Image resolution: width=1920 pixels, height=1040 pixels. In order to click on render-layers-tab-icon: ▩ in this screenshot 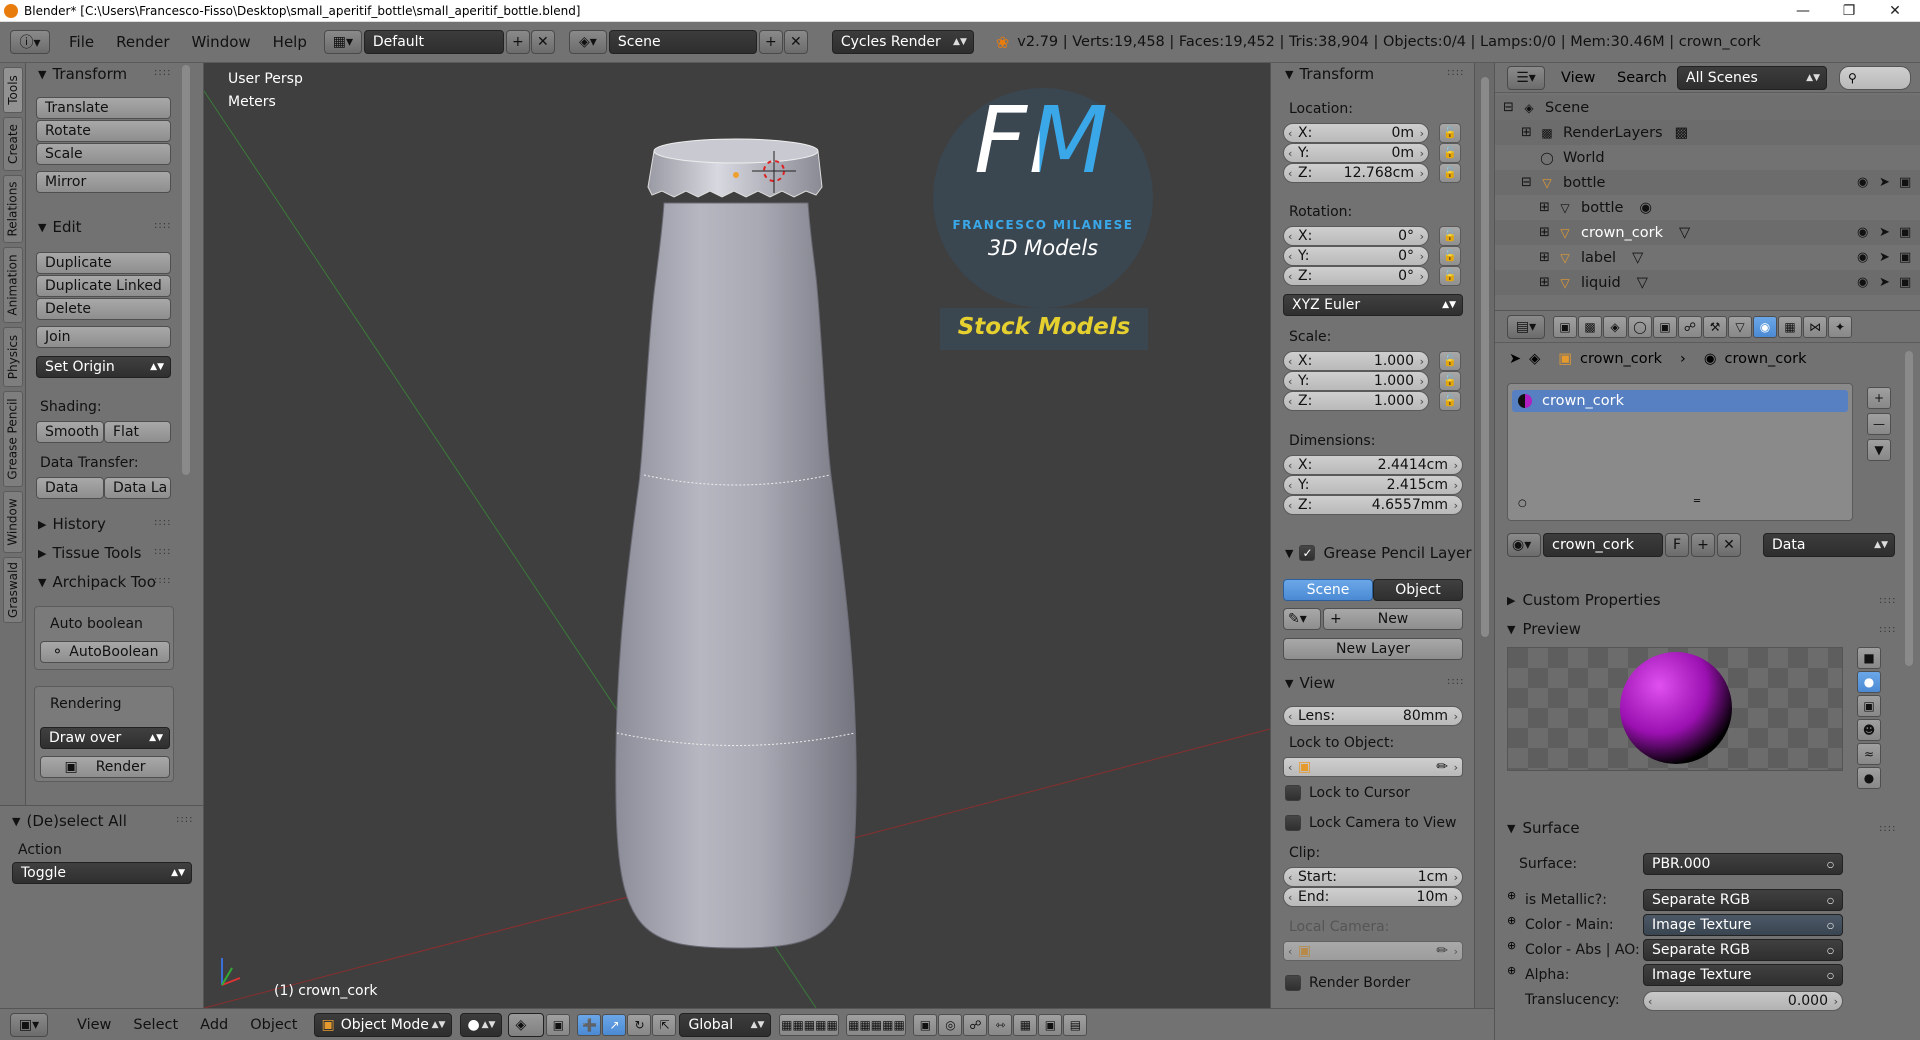, I will do `click(1590, 327)`.